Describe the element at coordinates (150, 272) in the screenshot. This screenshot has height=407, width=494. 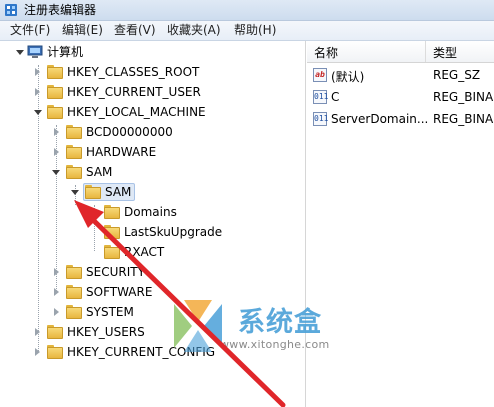
I see `tree-item-security: SECURITY` at that location.